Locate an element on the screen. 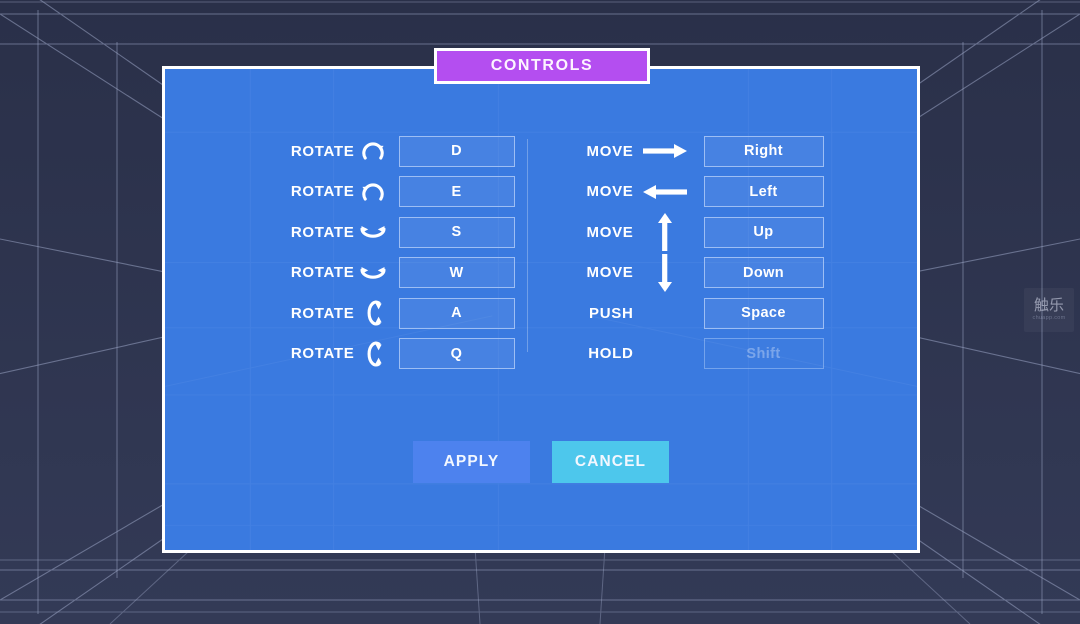 The image size is (1080, 624). keybind-value: Right is located at coordinates (763, 151).